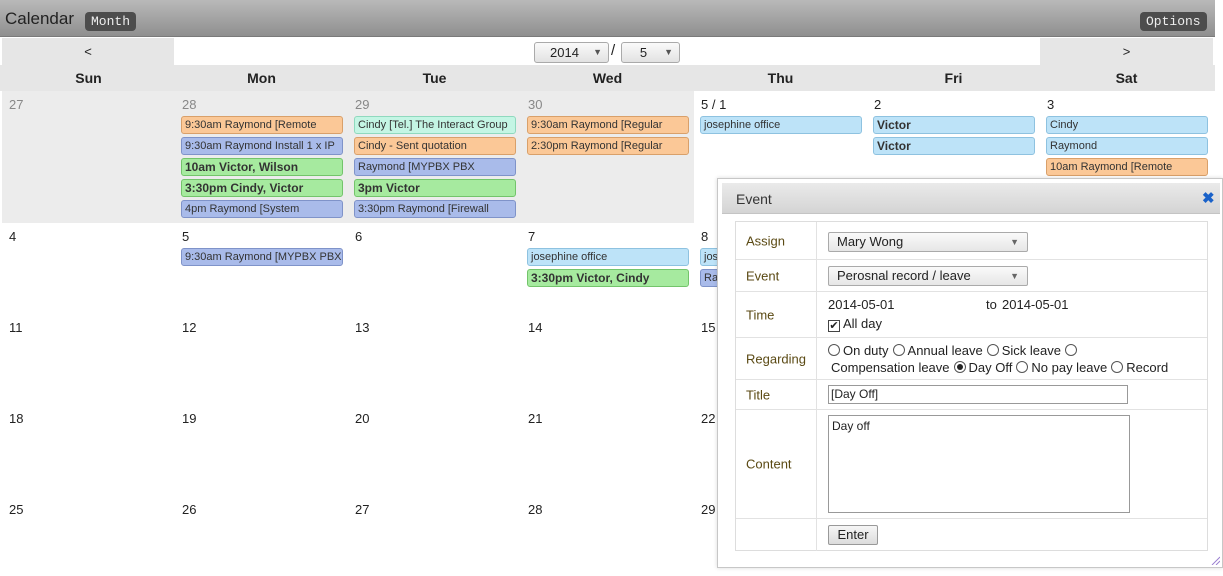  What do you see at coordinates (88, 51) in the screenshot?
I see `prev-month-button: <` at bounding box center [88, 51].